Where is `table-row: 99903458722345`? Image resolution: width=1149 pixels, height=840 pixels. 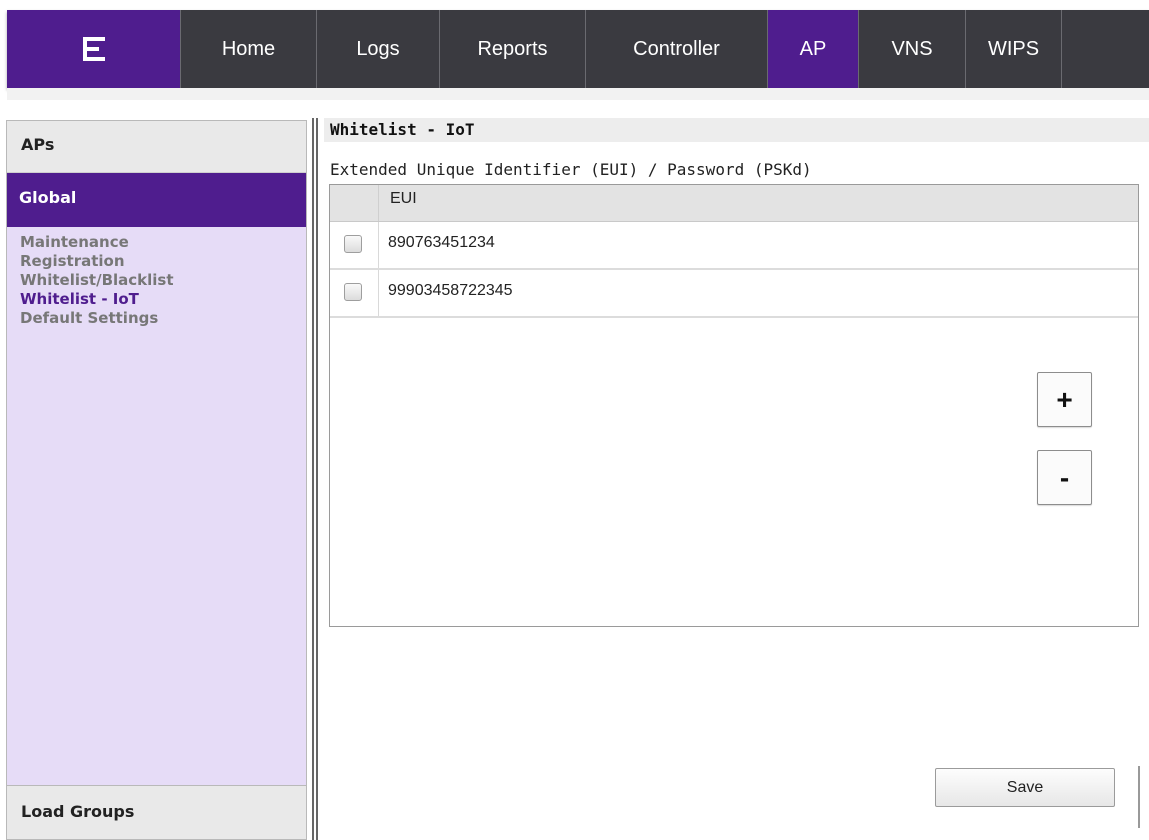
table-row: 99903458722345 is located at coordinates (734, 294).